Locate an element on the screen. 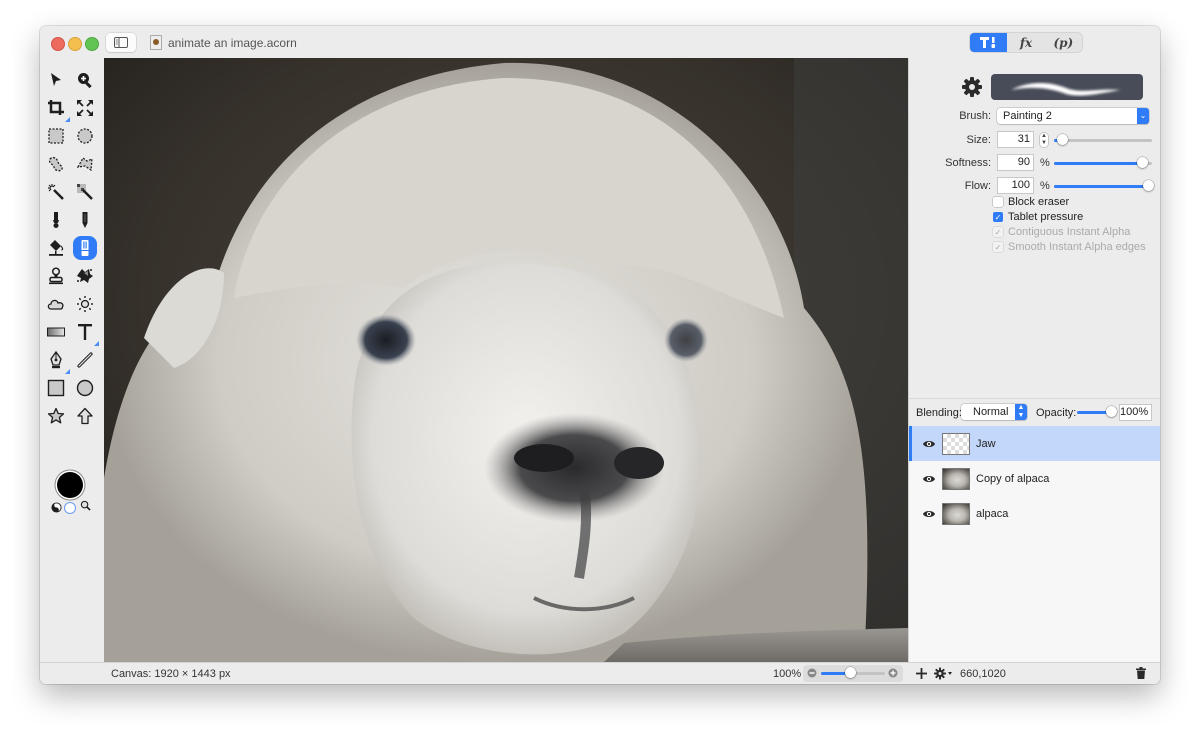  effects-icon: fx is located at coordinates (1026, 42).